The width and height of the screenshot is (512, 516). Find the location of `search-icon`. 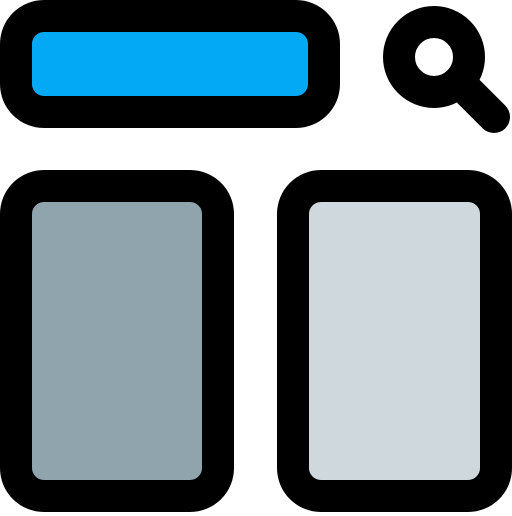

search-icon is located at coordinates (446, 69).